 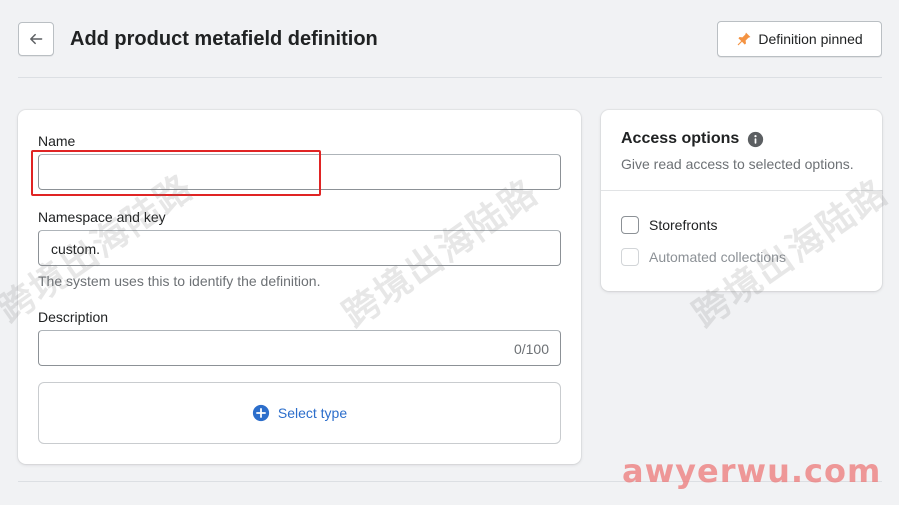 I want to click on definition-pinned-button: Definition pinned, so click(x=799, y=39).